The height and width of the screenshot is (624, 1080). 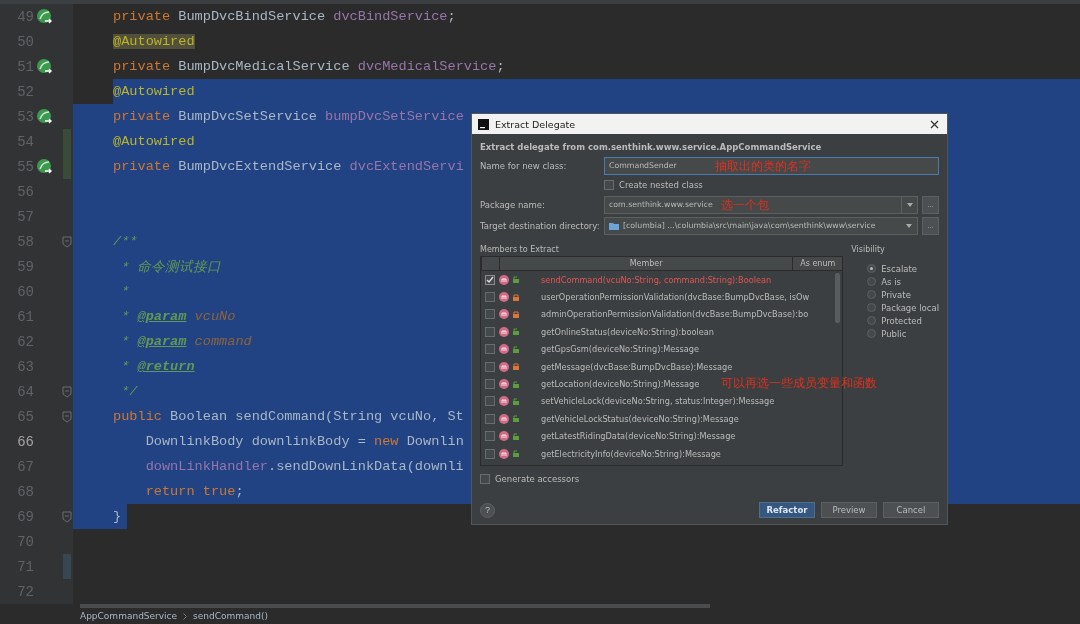 What do you see at coordinates (658, 401) in the screenshot?
I see `member-signature: setVehicleLock(deviceNo:String, status:Integer):Message` at bounding box center [658, 401].